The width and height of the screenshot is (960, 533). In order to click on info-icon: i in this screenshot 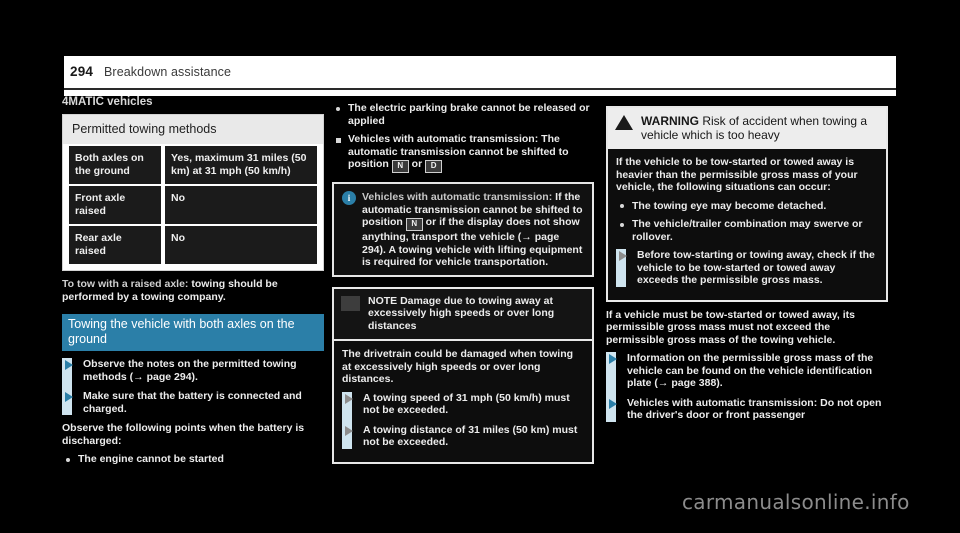, I will do `click(349, 198)`.